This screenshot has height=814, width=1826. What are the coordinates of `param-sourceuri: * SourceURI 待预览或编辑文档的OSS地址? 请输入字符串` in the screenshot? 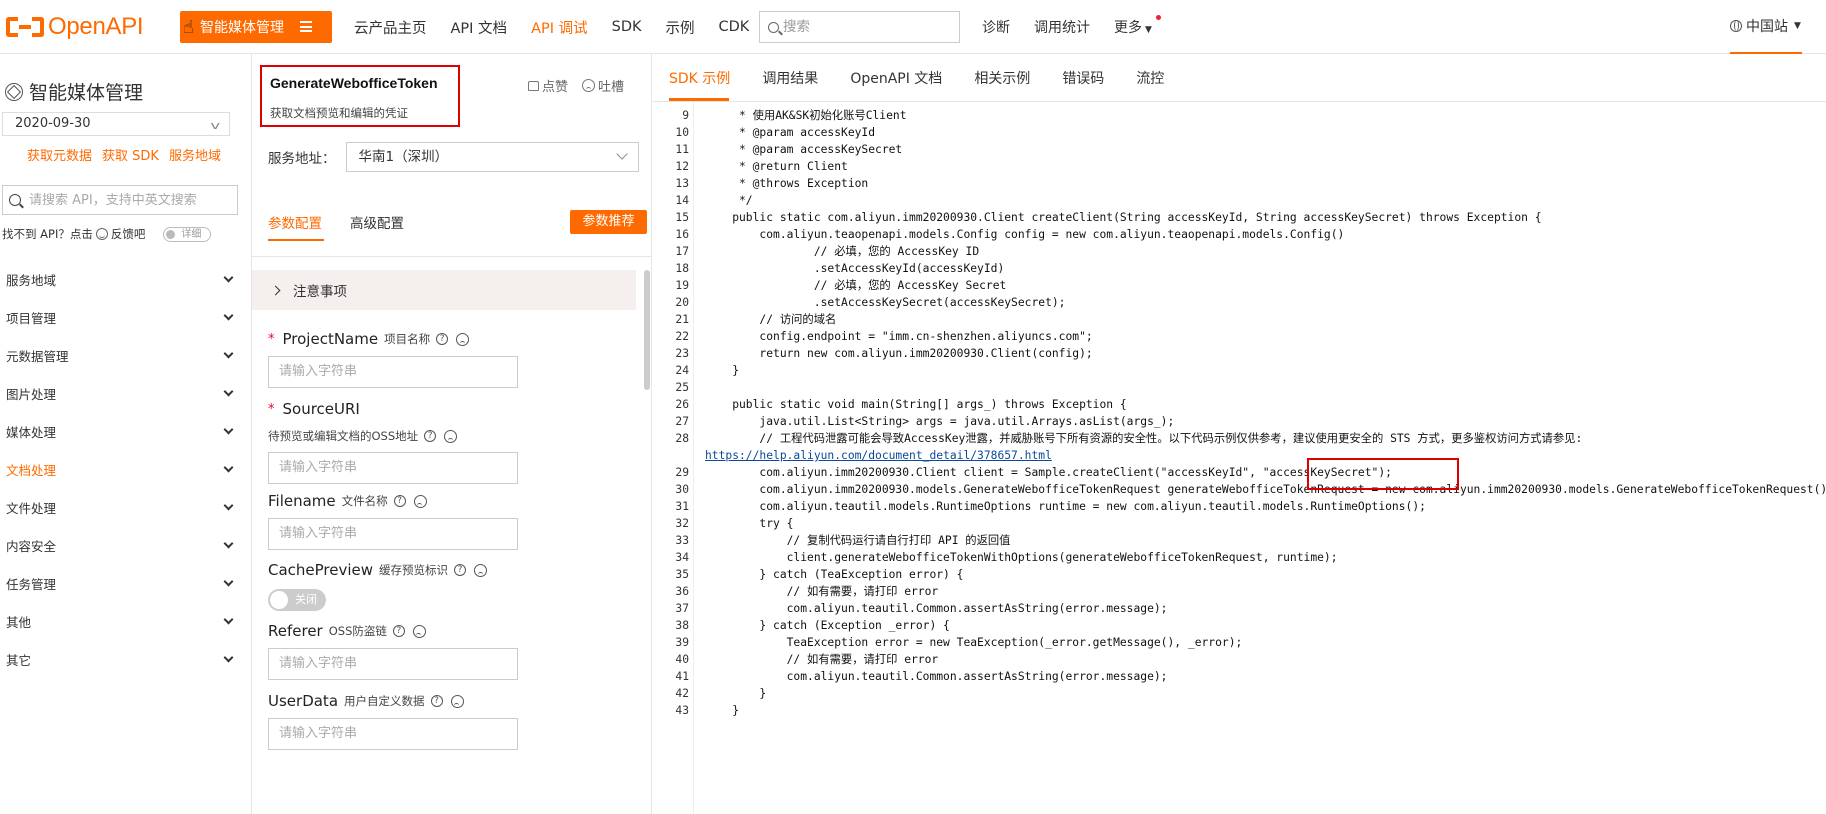 It's located at (448, 442).